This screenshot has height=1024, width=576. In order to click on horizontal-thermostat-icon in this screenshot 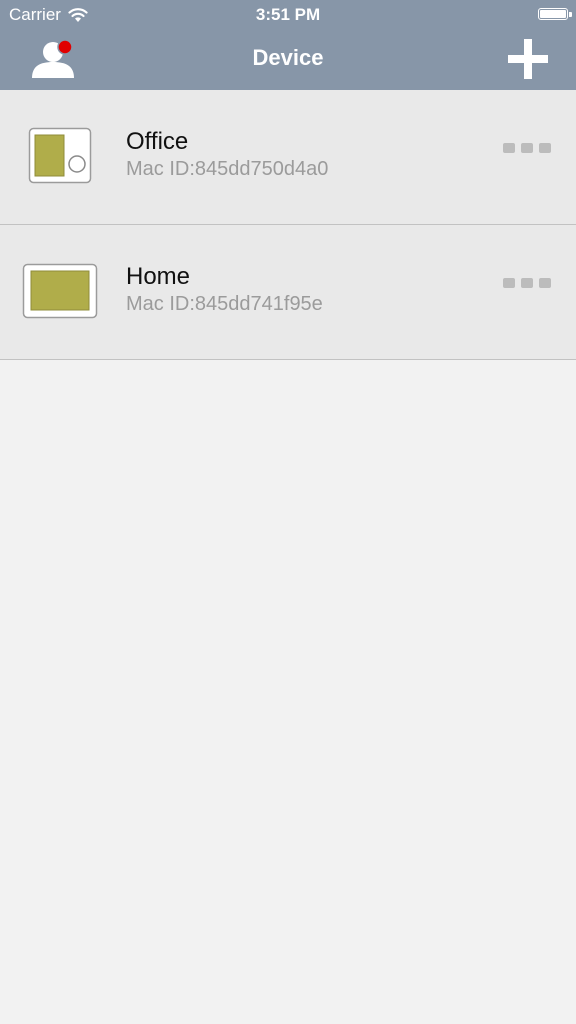, I will do `click(60, 291)`.